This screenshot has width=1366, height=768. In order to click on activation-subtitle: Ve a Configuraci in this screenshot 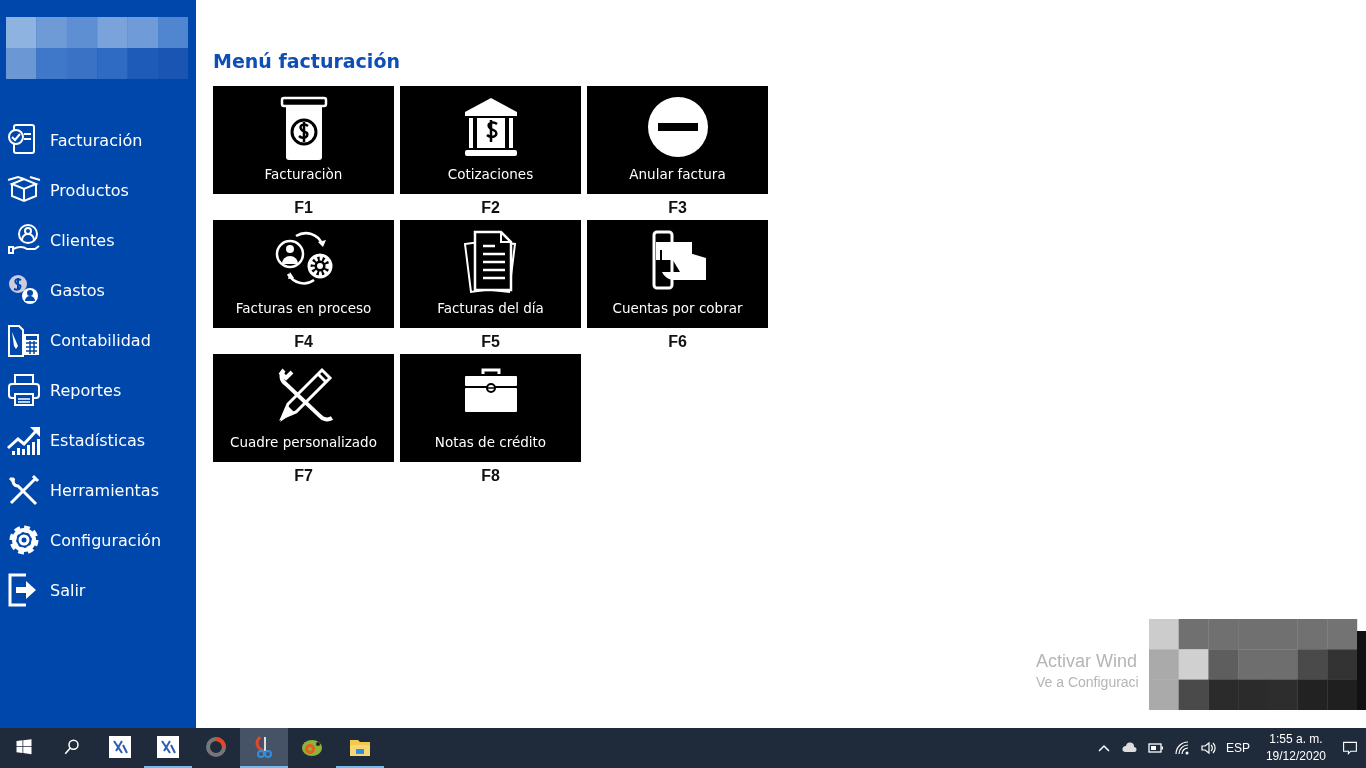, I will do `click(1087, 682)`.